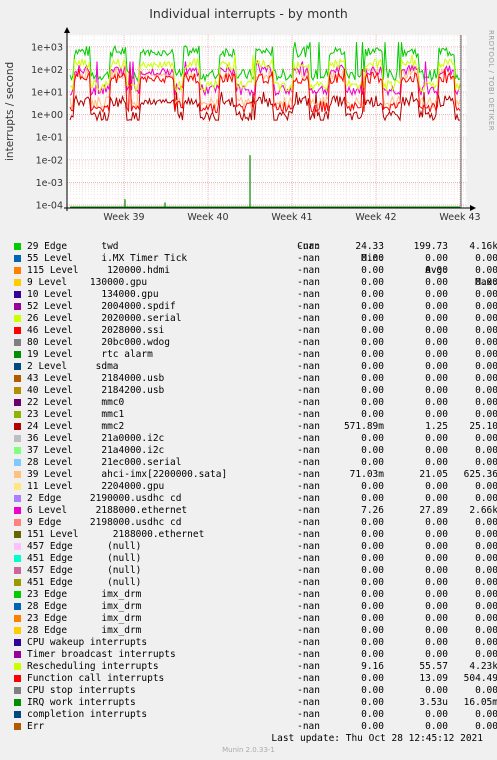  Describe the element at coordinates (372, 510) in the screenshot. I see `legend-min: 7.26` at that location.